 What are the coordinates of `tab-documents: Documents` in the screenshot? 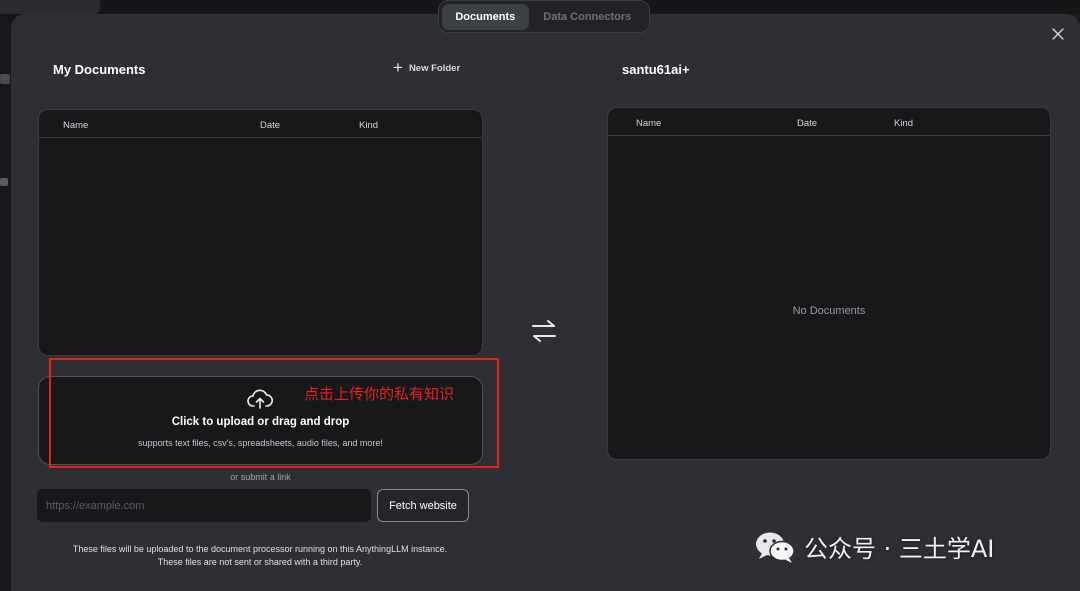 It's located at (485, 16).